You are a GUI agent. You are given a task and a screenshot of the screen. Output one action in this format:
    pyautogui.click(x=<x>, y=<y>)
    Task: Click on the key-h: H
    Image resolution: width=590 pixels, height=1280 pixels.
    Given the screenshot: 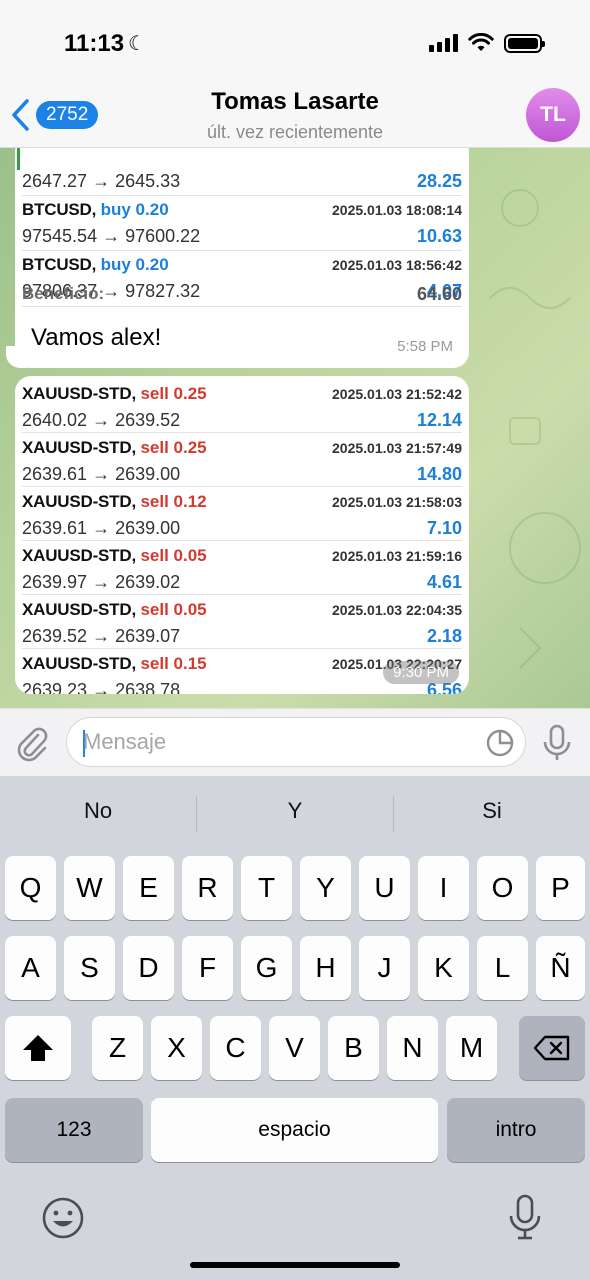 What is the action you would take?
    pyautogui.click(x=325, y=968)
    